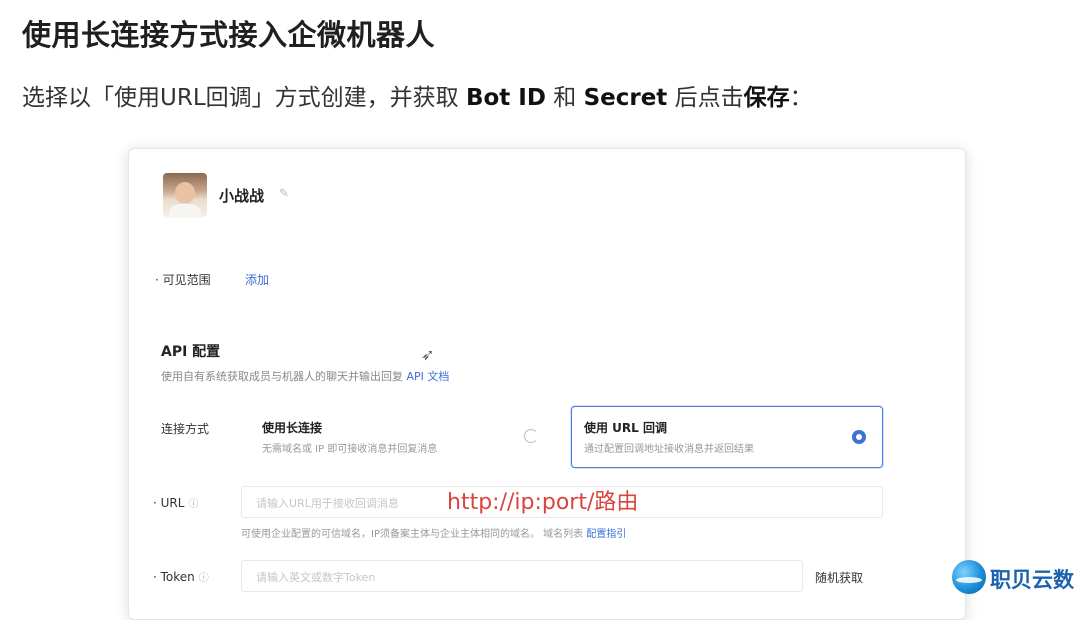  I want to click on url-label: · URL ⓘ, so click(176, 503).